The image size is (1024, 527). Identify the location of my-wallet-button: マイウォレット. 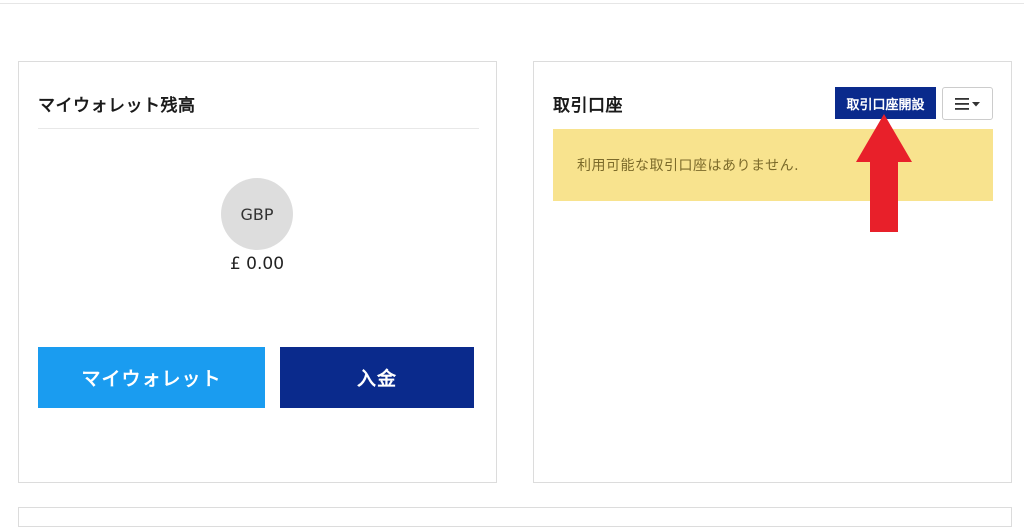
(151, 377).